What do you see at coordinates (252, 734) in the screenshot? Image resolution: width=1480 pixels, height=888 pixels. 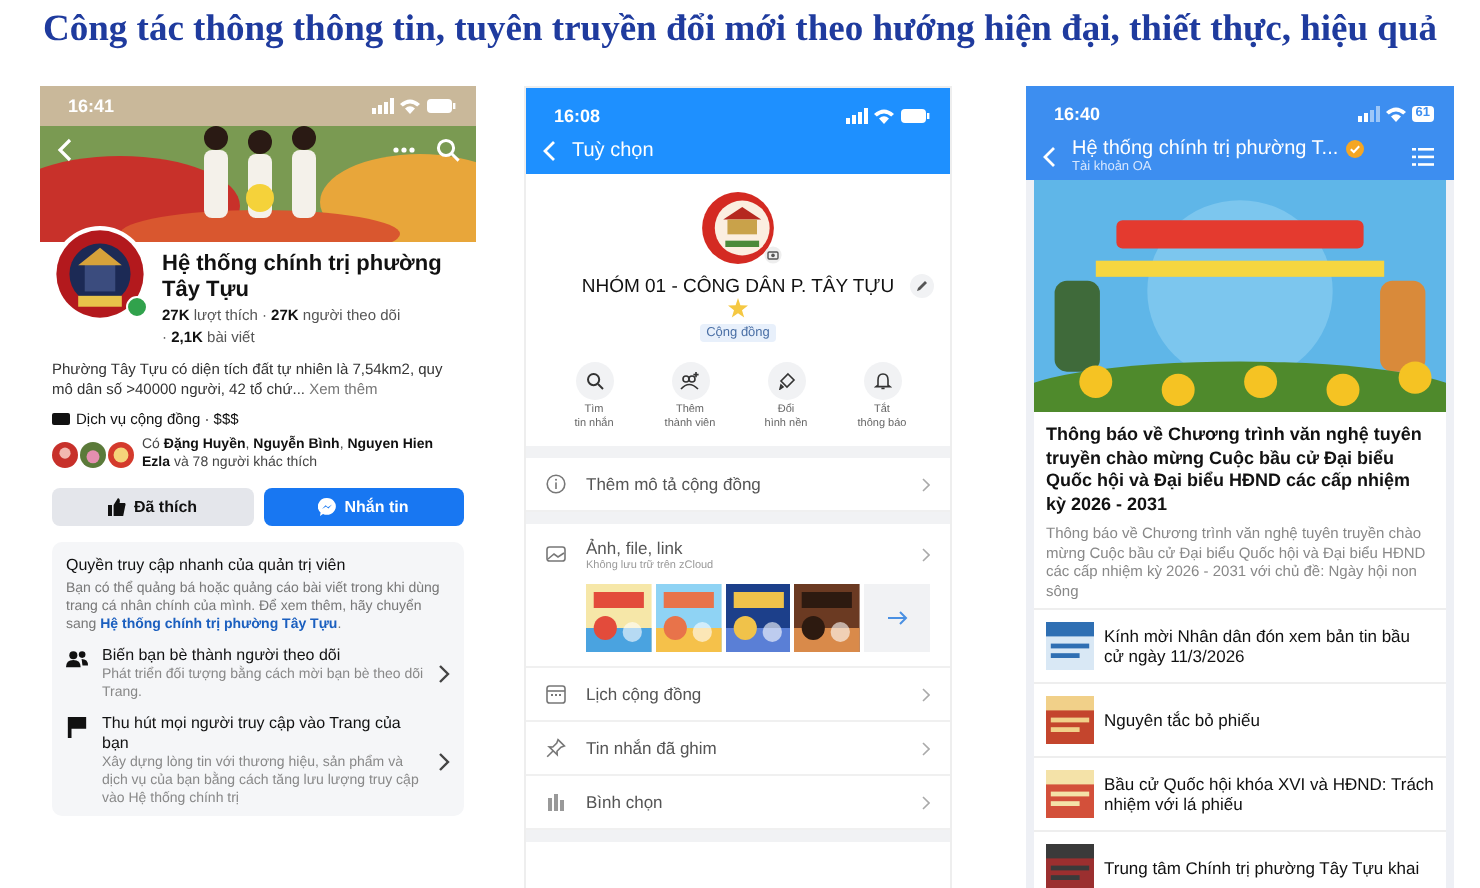 I see `action-title: Thu hút mọi người truy cập vào Trang của bạn` at bounding box center [252, 734].